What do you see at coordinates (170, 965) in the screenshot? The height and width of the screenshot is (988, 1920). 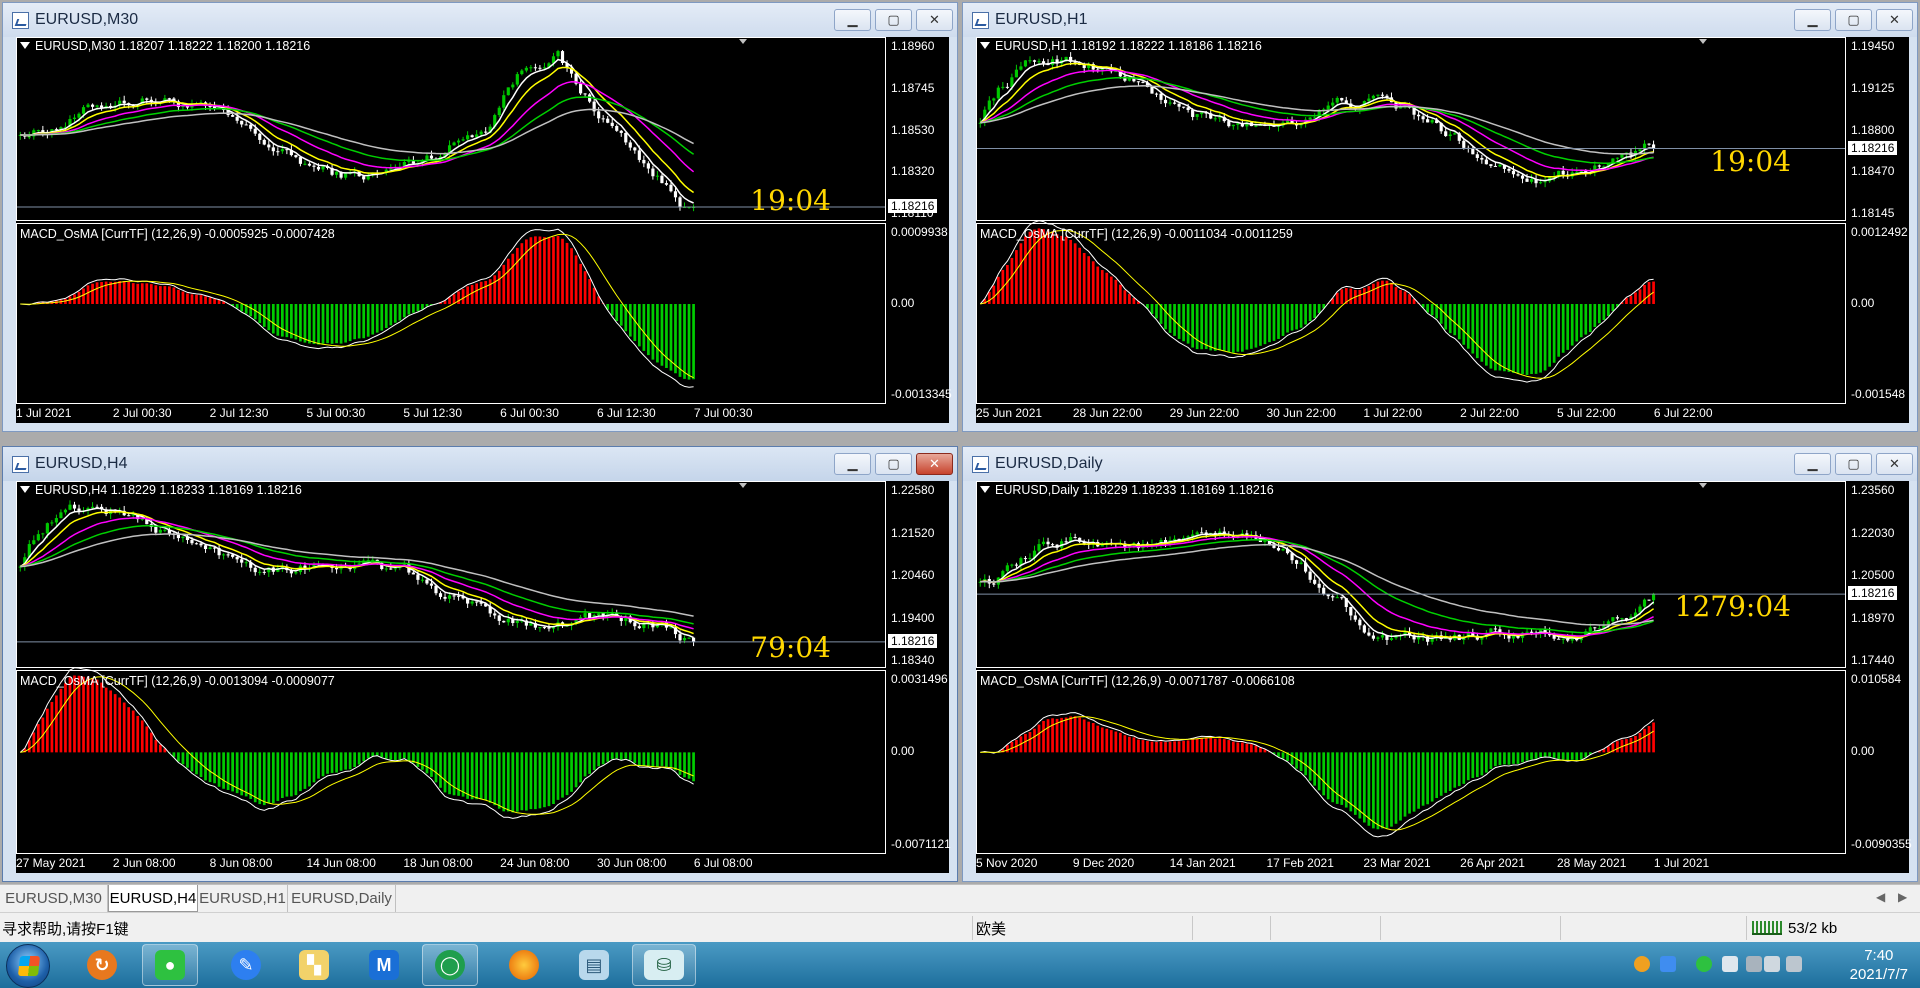 I see `taskbar-app-wechat: ●` at bounding box center [170, 965].